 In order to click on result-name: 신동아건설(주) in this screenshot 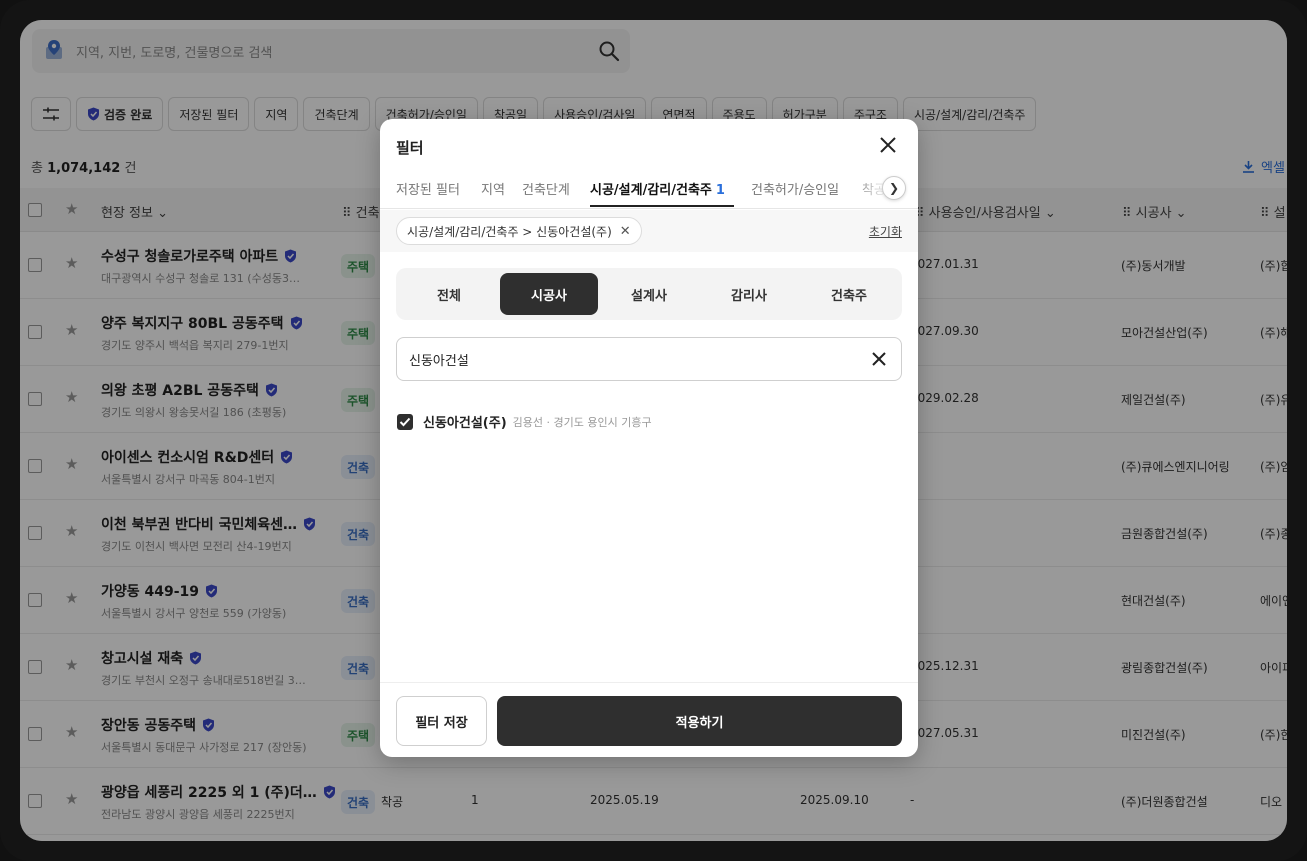, I will do `click(465, 423)`.